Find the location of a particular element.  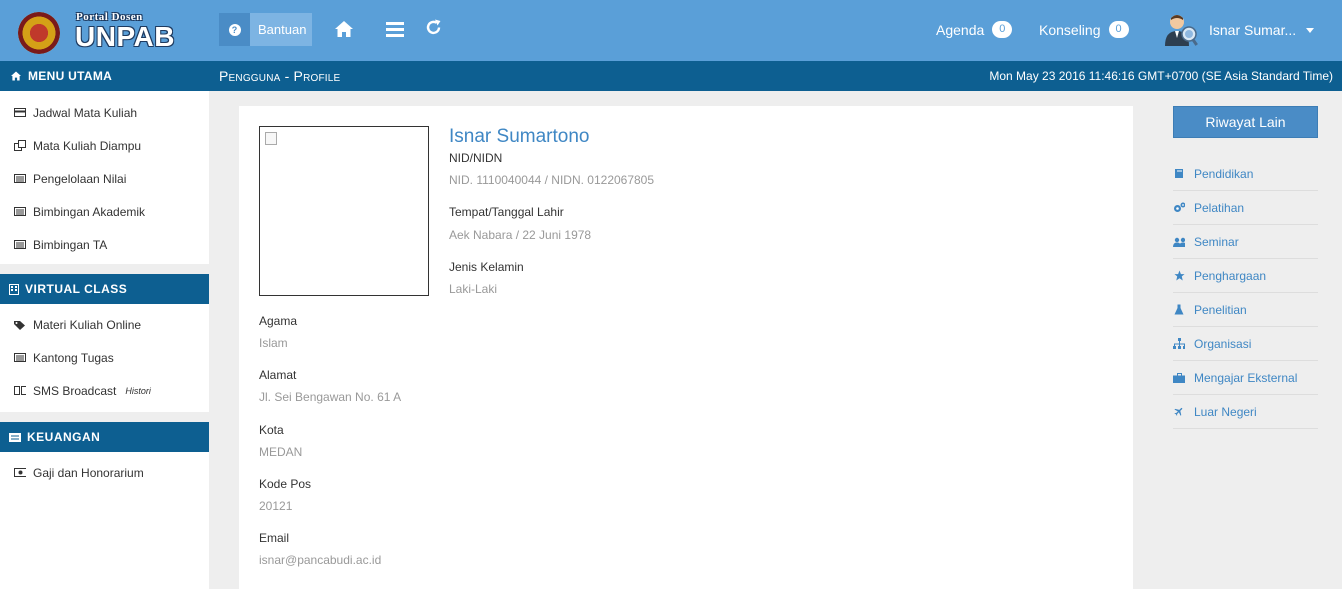

riwayat-item-penghargaan: Penghargaan is located at coordinates (1245, 276).